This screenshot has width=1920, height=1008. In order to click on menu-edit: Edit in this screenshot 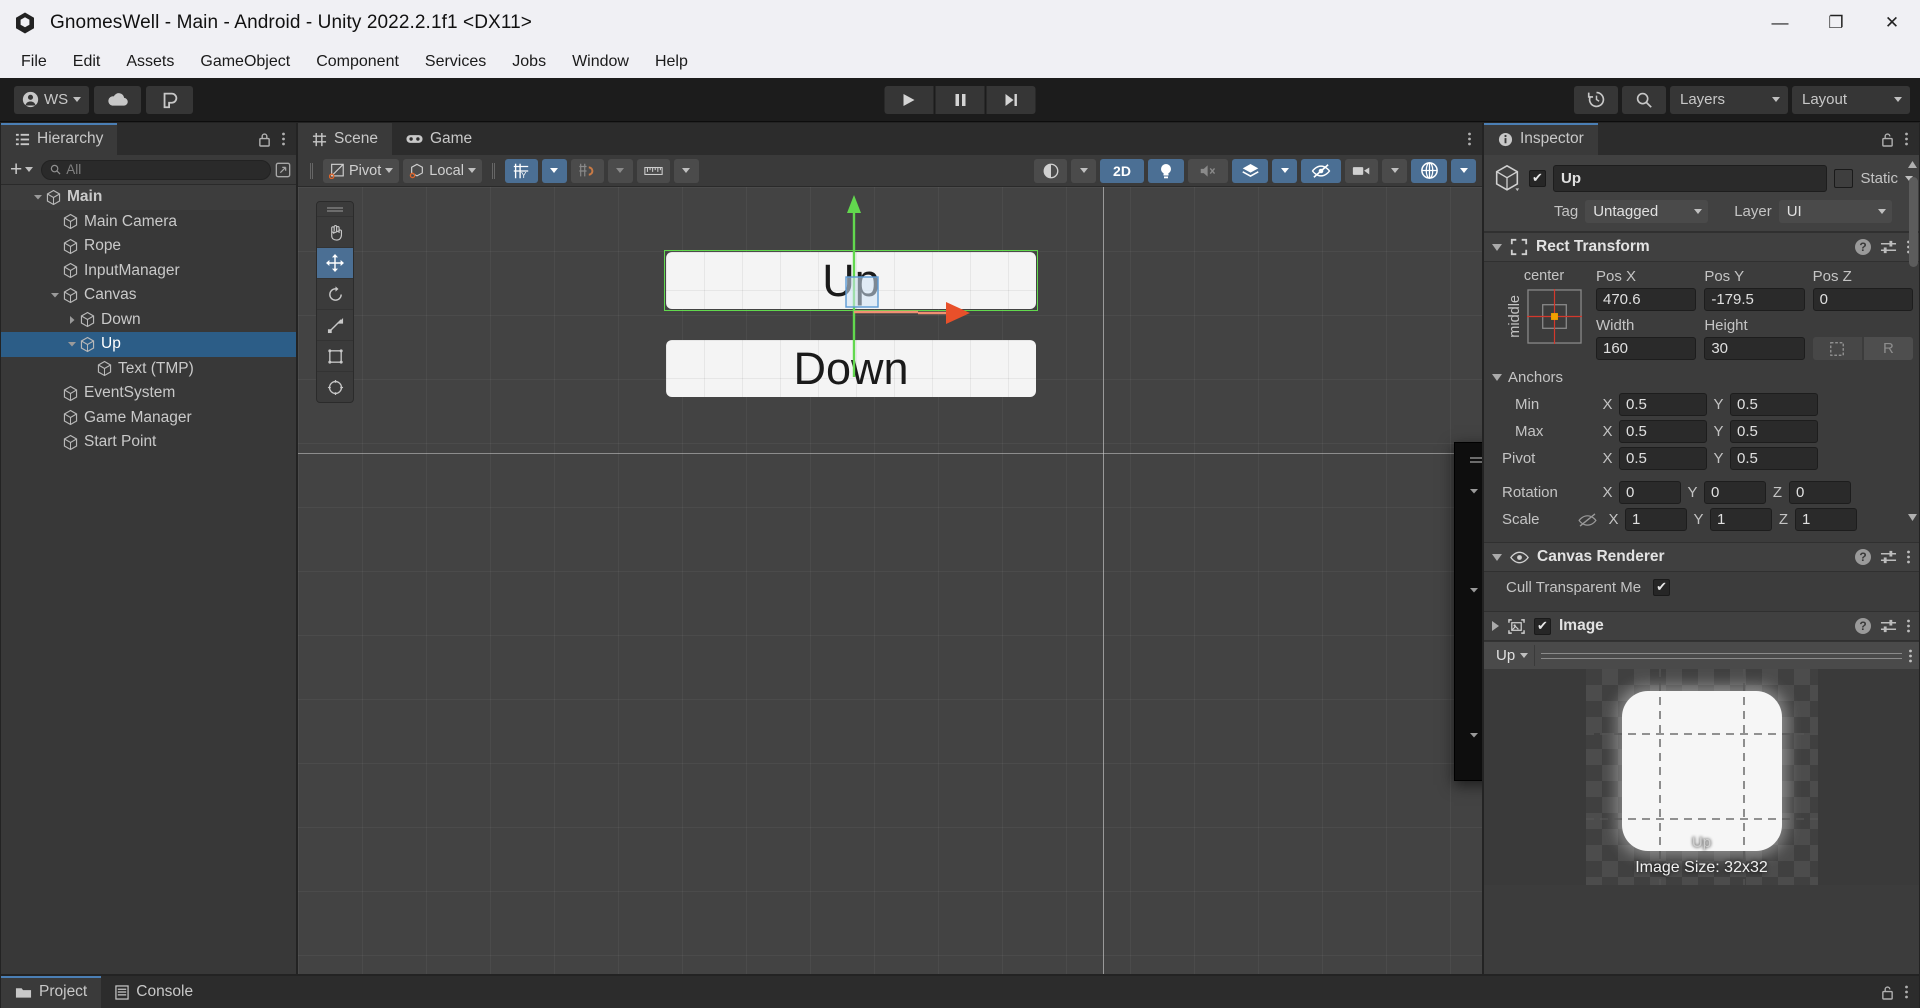, I will do `click(87, 62)`.